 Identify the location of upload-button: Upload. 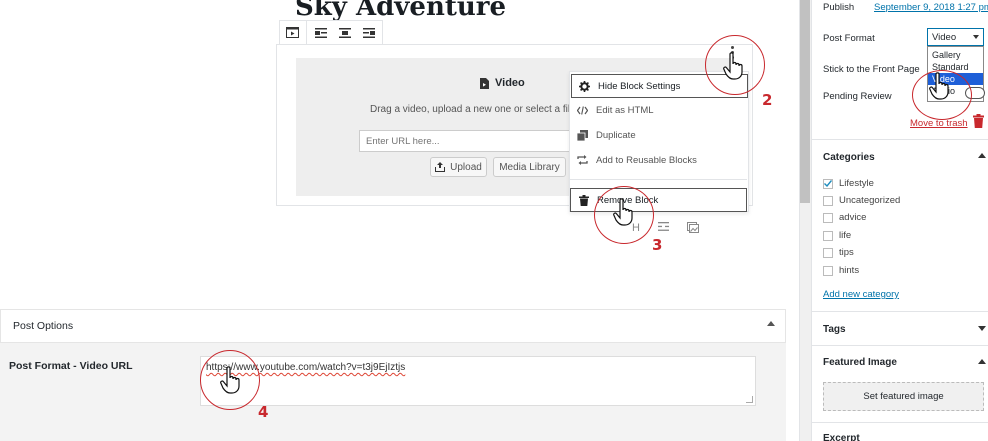
(458, 167).